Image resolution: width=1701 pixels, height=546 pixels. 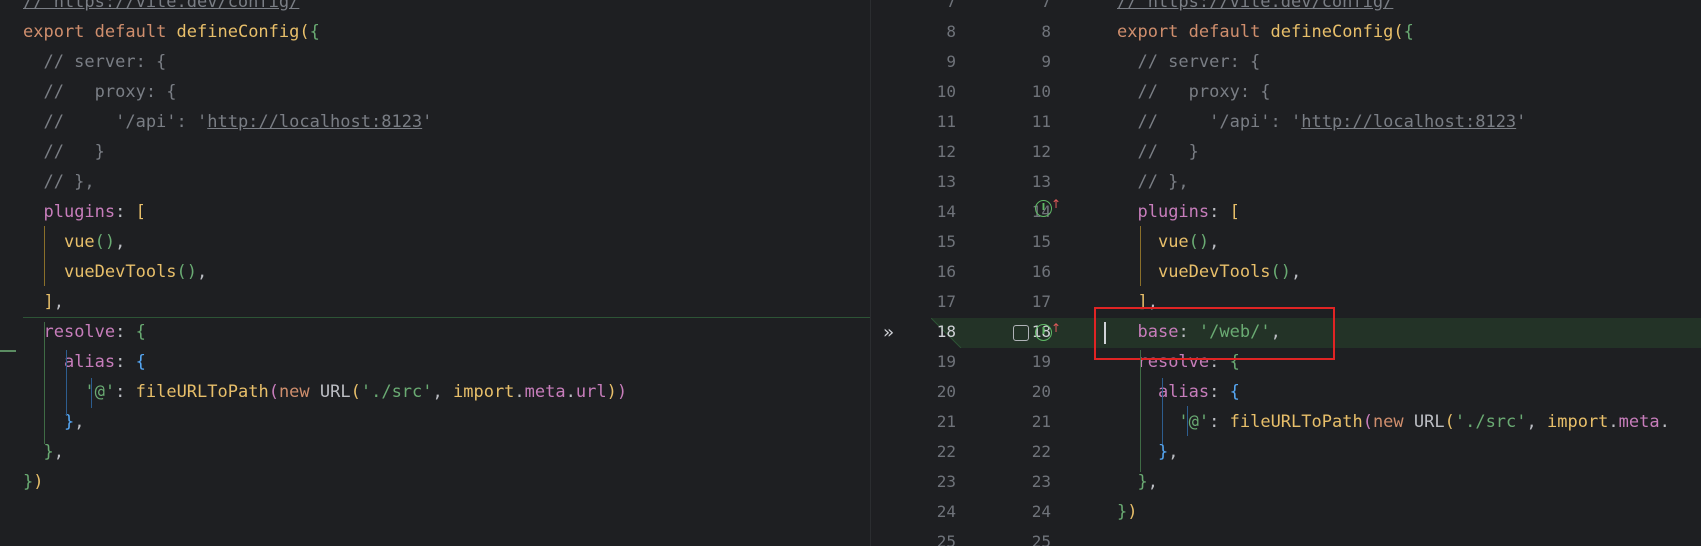 I want to click on code-token: '@', so click(x=1194, y=422).